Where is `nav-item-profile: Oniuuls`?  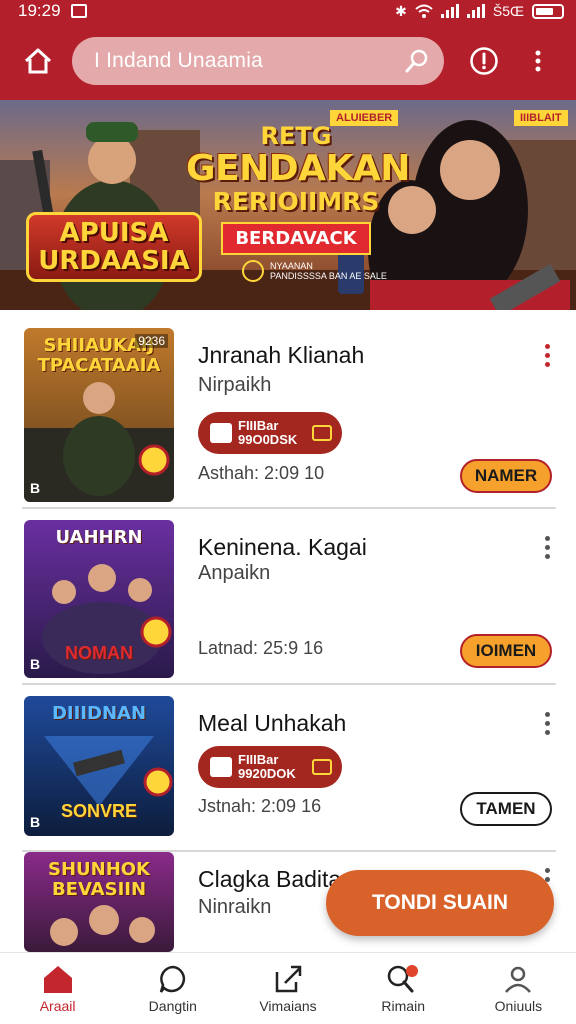
nav-item-profile: Oniuuls is located at coordinates (518, 988).